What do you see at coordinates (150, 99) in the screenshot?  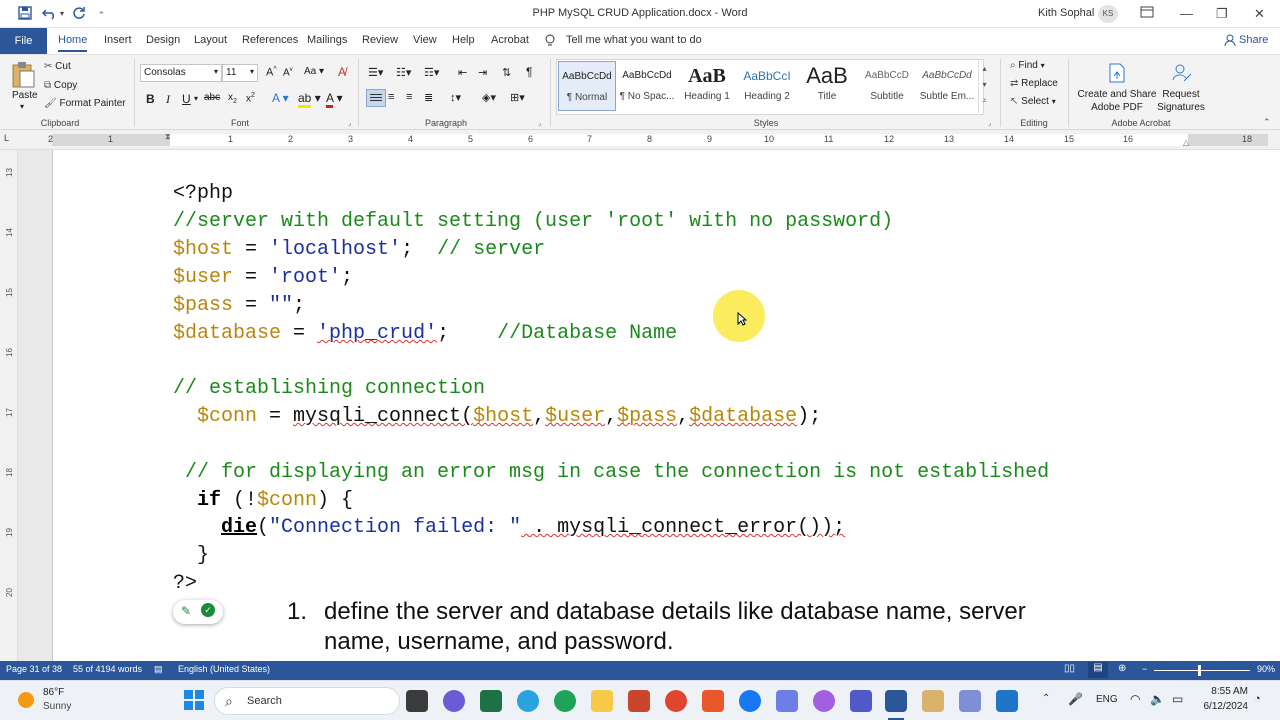 I see `bold-icon: B` at bounding box center [150, 99].